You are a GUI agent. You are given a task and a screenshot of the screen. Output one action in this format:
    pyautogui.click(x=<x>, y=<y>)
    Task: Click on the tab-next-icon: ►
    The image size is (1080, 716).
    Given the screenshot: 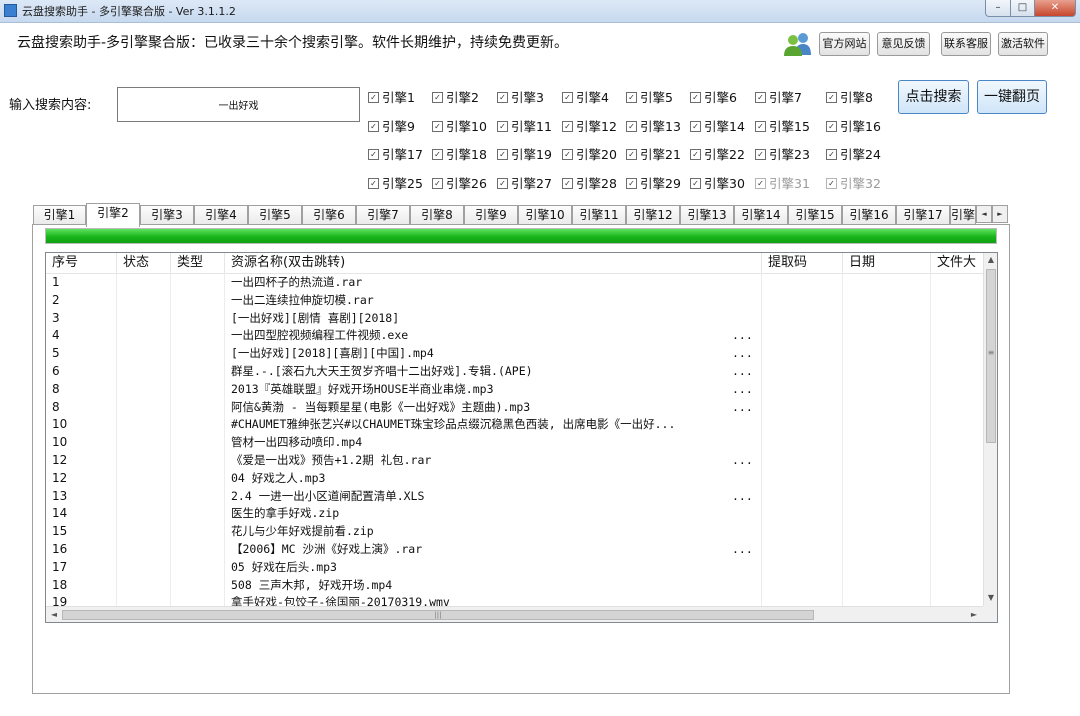 What is the action you would take?
    pyautogui.click(x=1000, y=214)
    